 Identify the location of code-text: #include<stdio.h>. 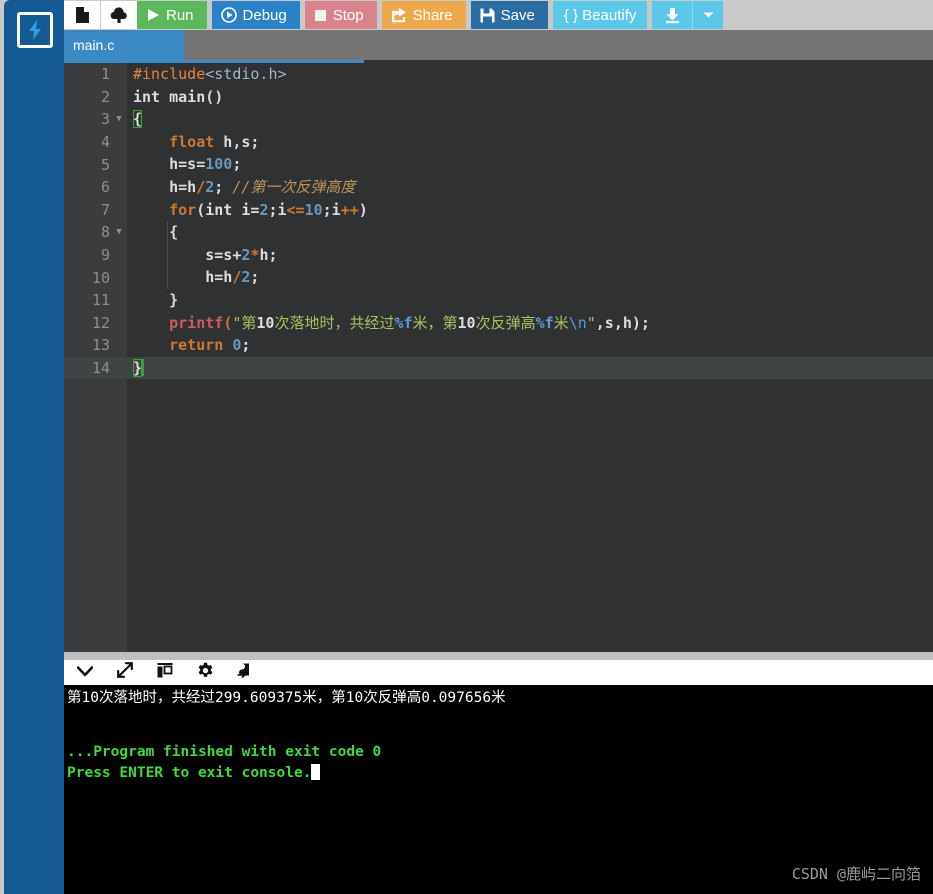
(210, 74).